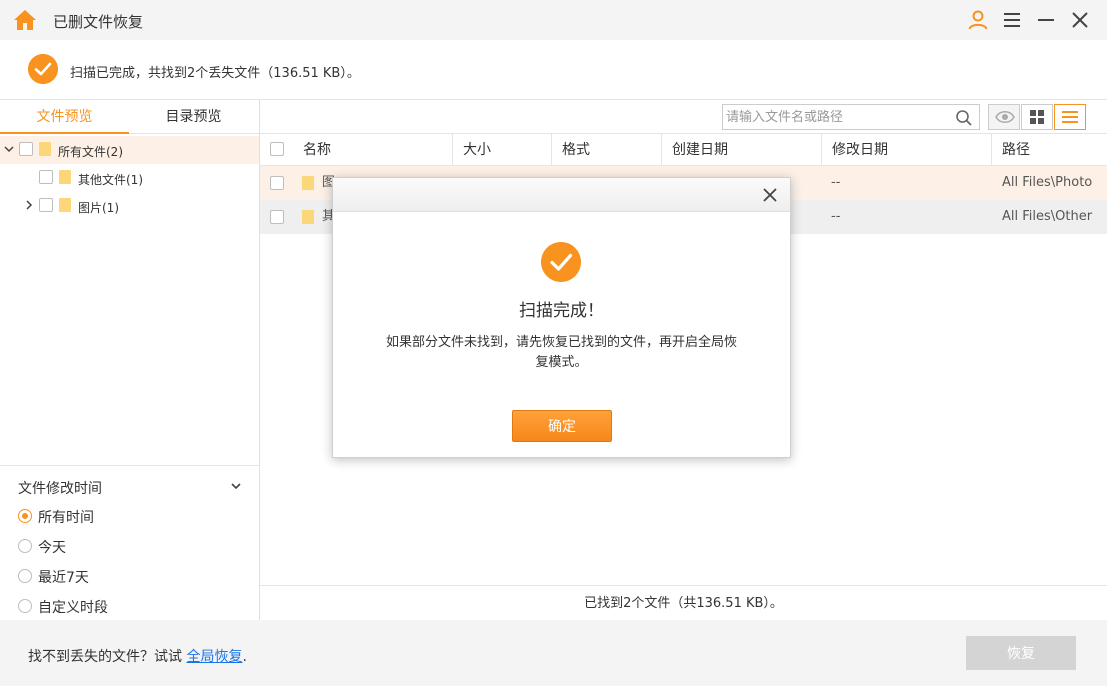 This screenshot has height=686, width=1107. Describe the element at coordinates (561, 352) in the screenshot. I see `dialog-message: 如果部分文件未找到，请先恢复已找到的文件，再开启全局恢复模式。` at that location.